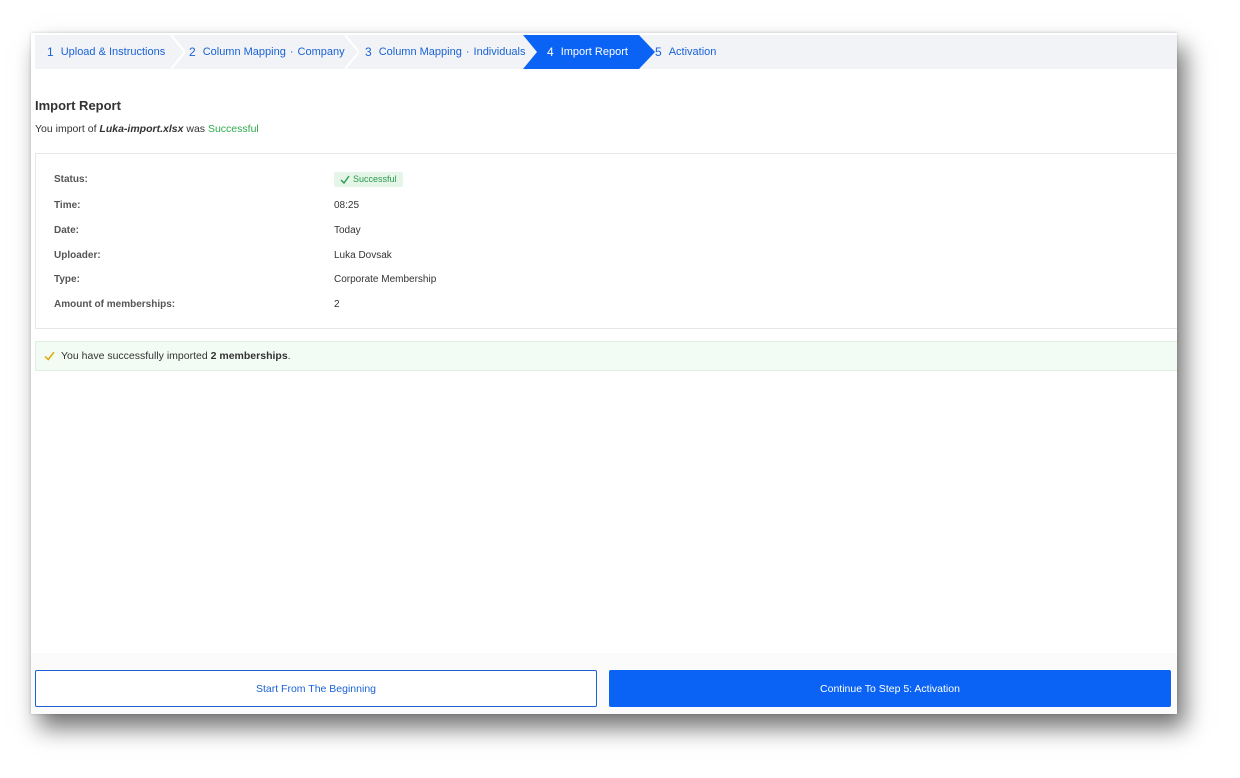 This screenshot has width=1240, height=778. I want to click on detail-value: 2, so click(337, 304).